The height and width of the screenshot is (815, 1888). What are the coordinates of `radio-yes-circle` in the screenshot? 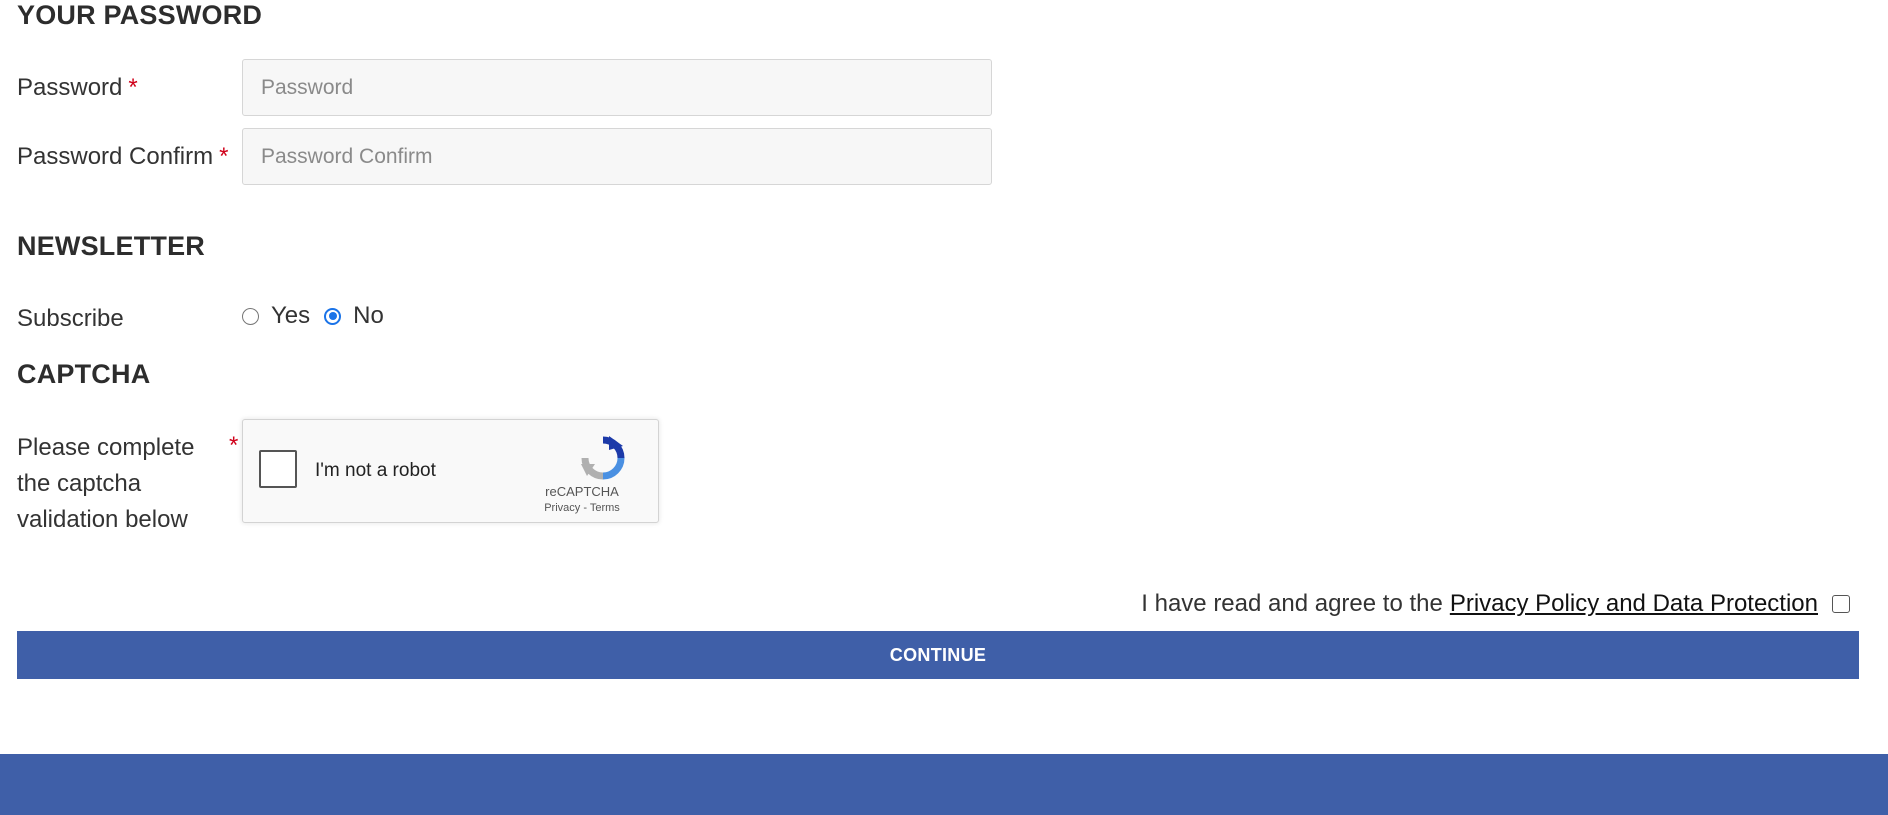 It's located at (250, 316).